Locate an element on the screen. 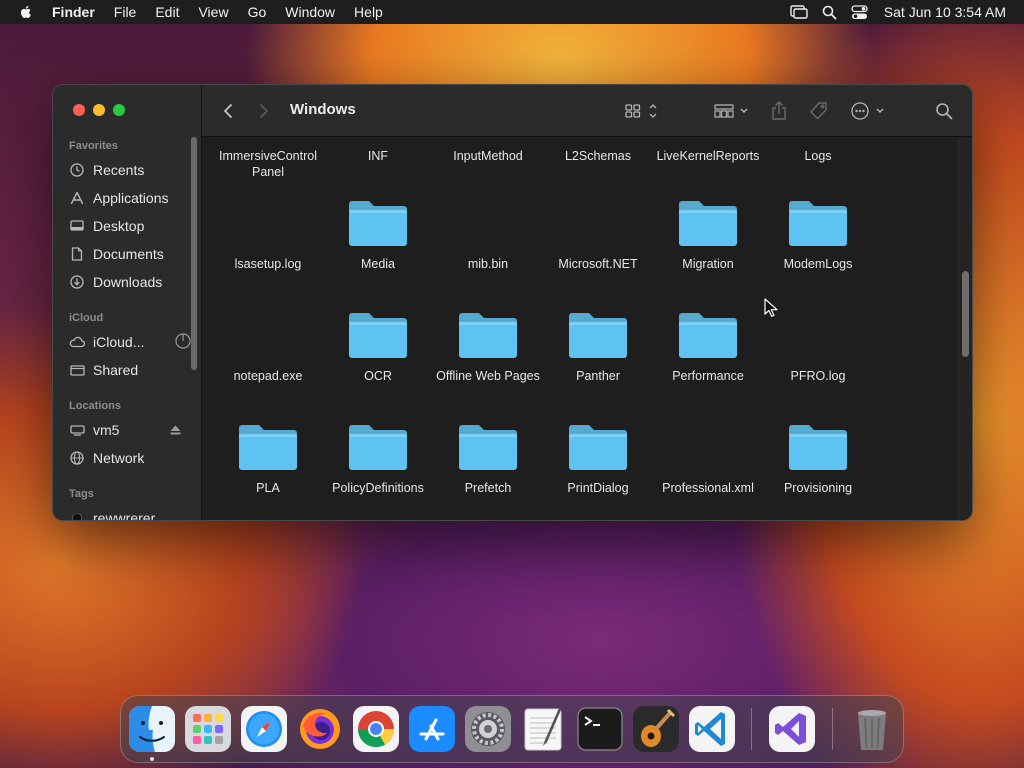 This screenshot has width=1024, height=768. file-name-label: Prefetch is located at coordinates (488, 488).